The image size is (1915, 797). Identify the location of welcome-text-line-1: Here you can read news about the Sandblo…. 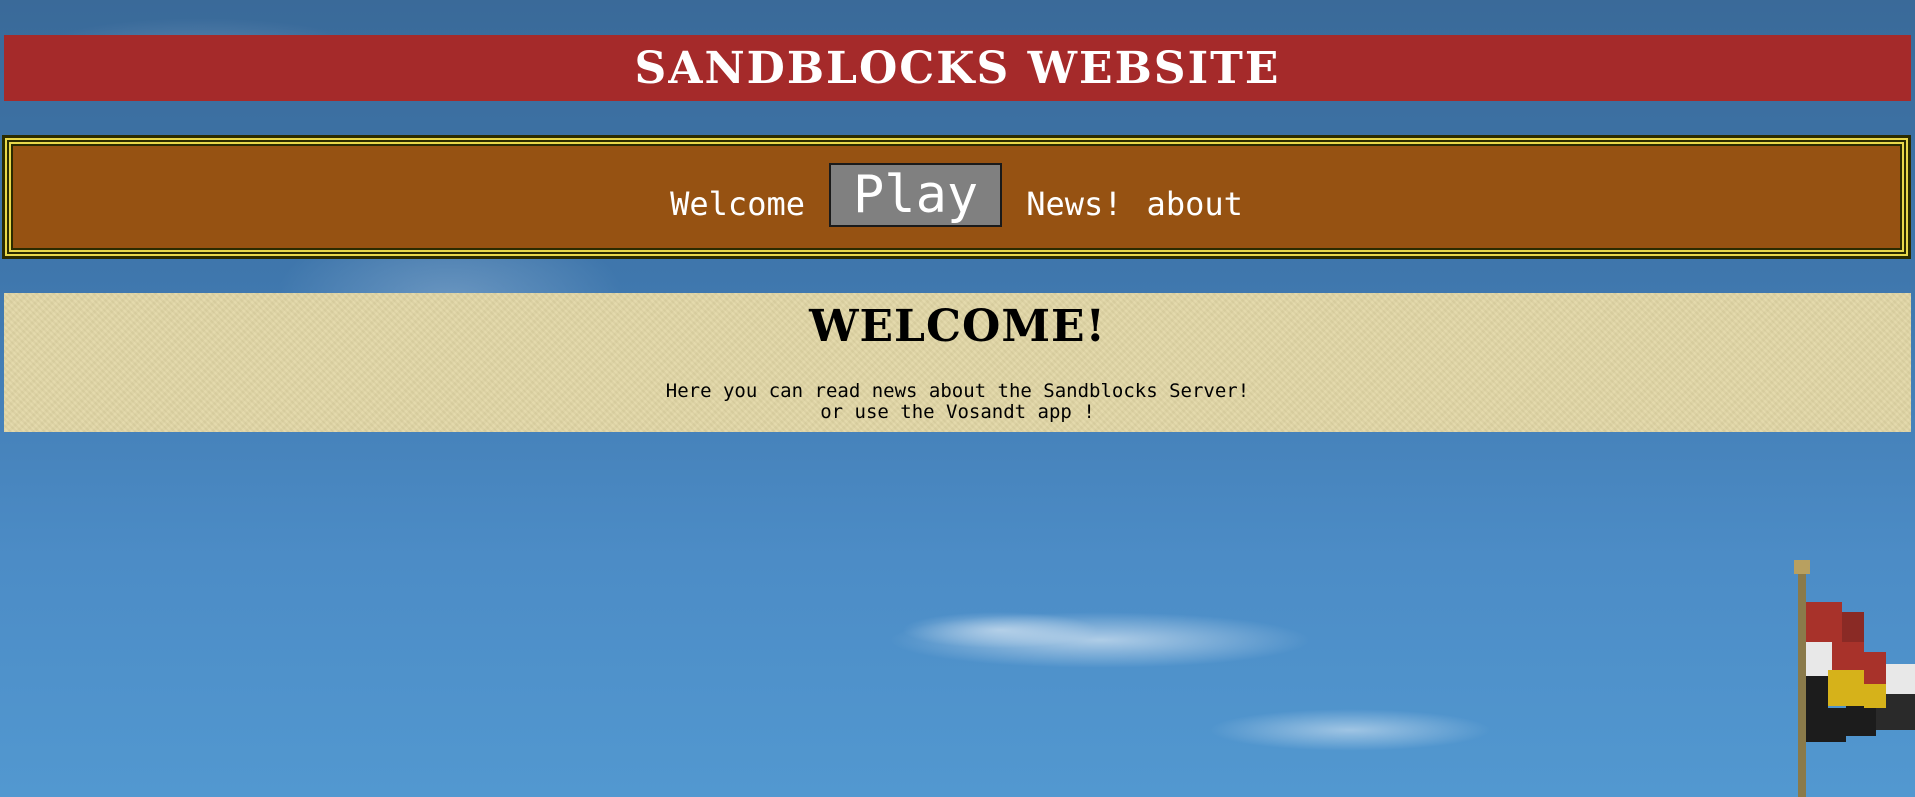
(957, 391).